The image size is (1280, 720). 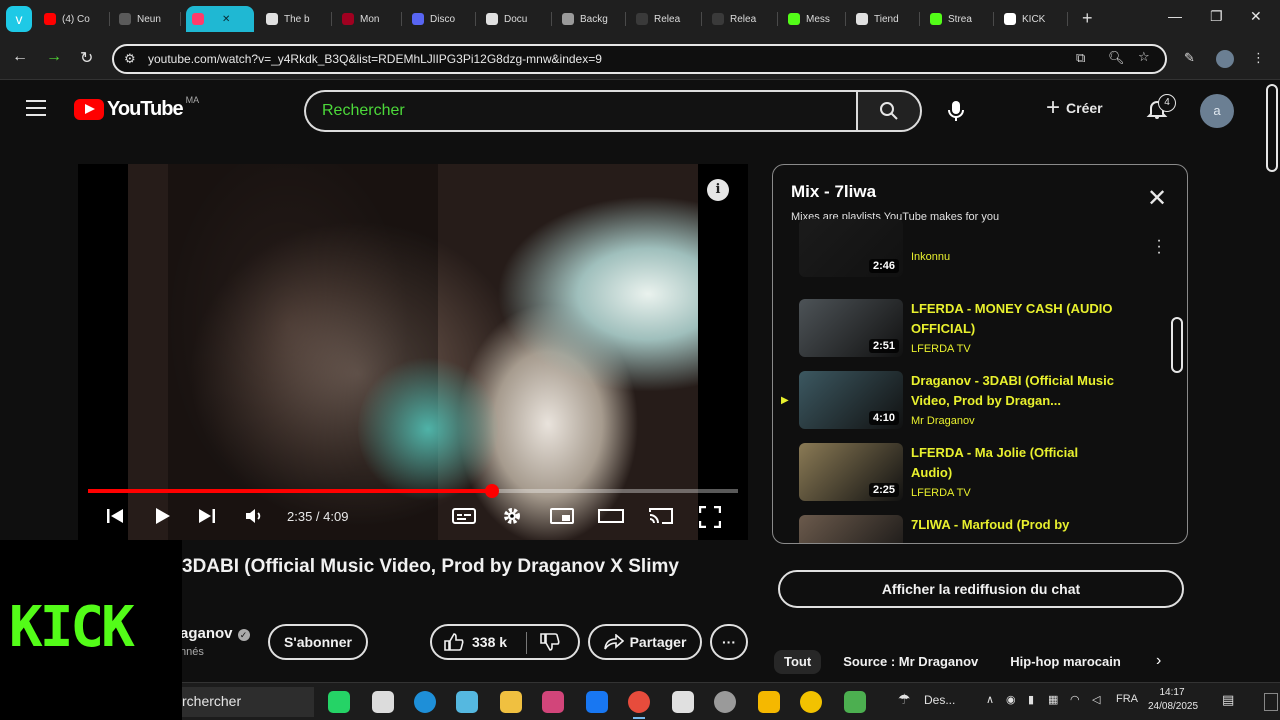 What do you see at coordinates (1158, 661) in the screenshot?
I see `chevron-right-icon: ›` at bounding box center [1158, 661].